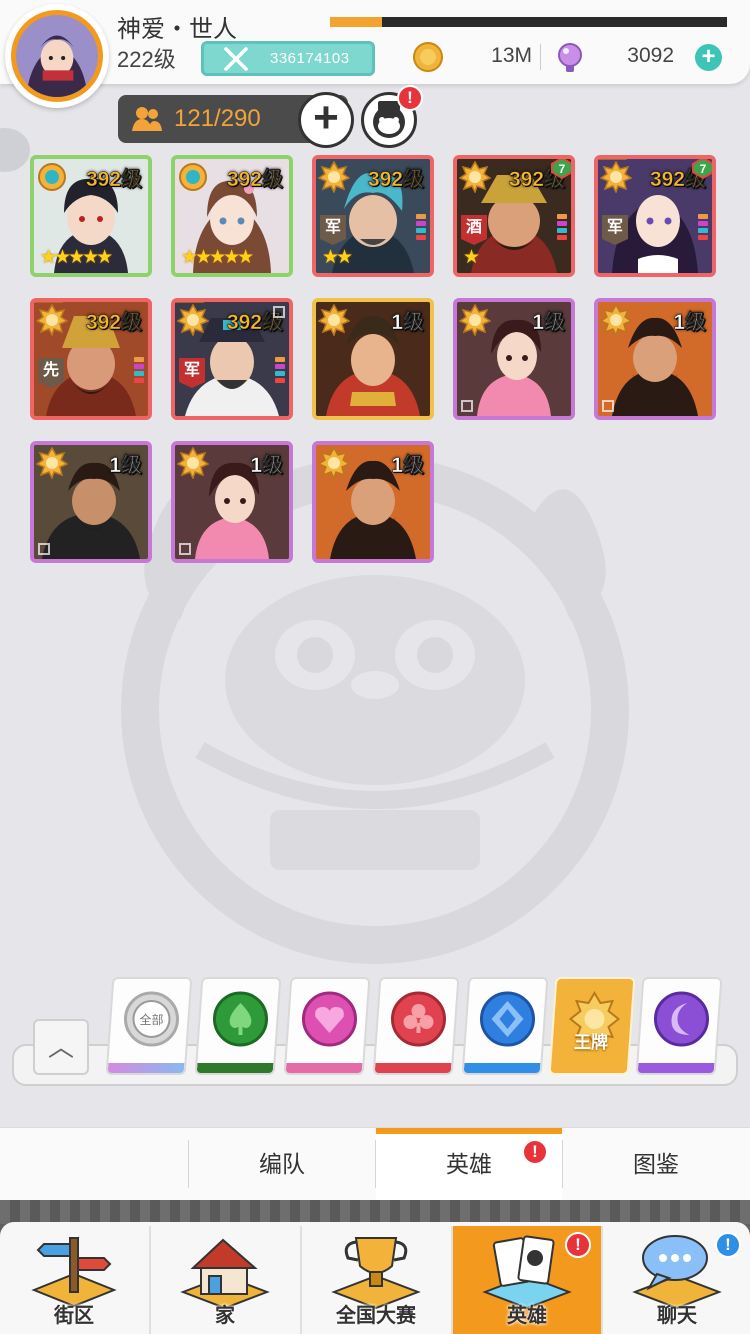 Image resolution: width=750 pixels, height=1334 pixels. I want to click on crystal-potion-icon, so click(570, 57).